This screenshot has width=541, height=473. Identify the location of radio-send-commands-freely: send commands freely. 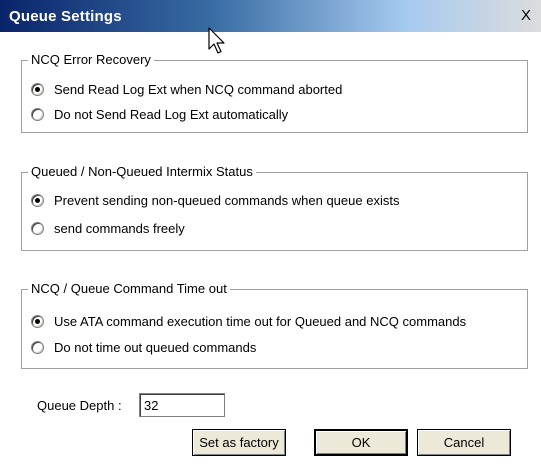
(108, 228).